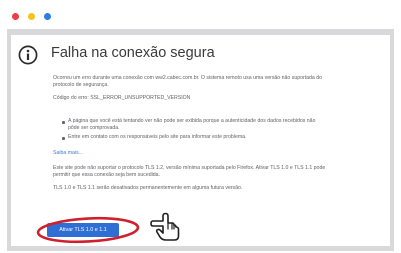 Image resolution: width=401 pixels, height=253 pixels. What do you see at coordinates (15, 16) in the screenshot?
I see `close-window-button` at bounding box center [15, 16].